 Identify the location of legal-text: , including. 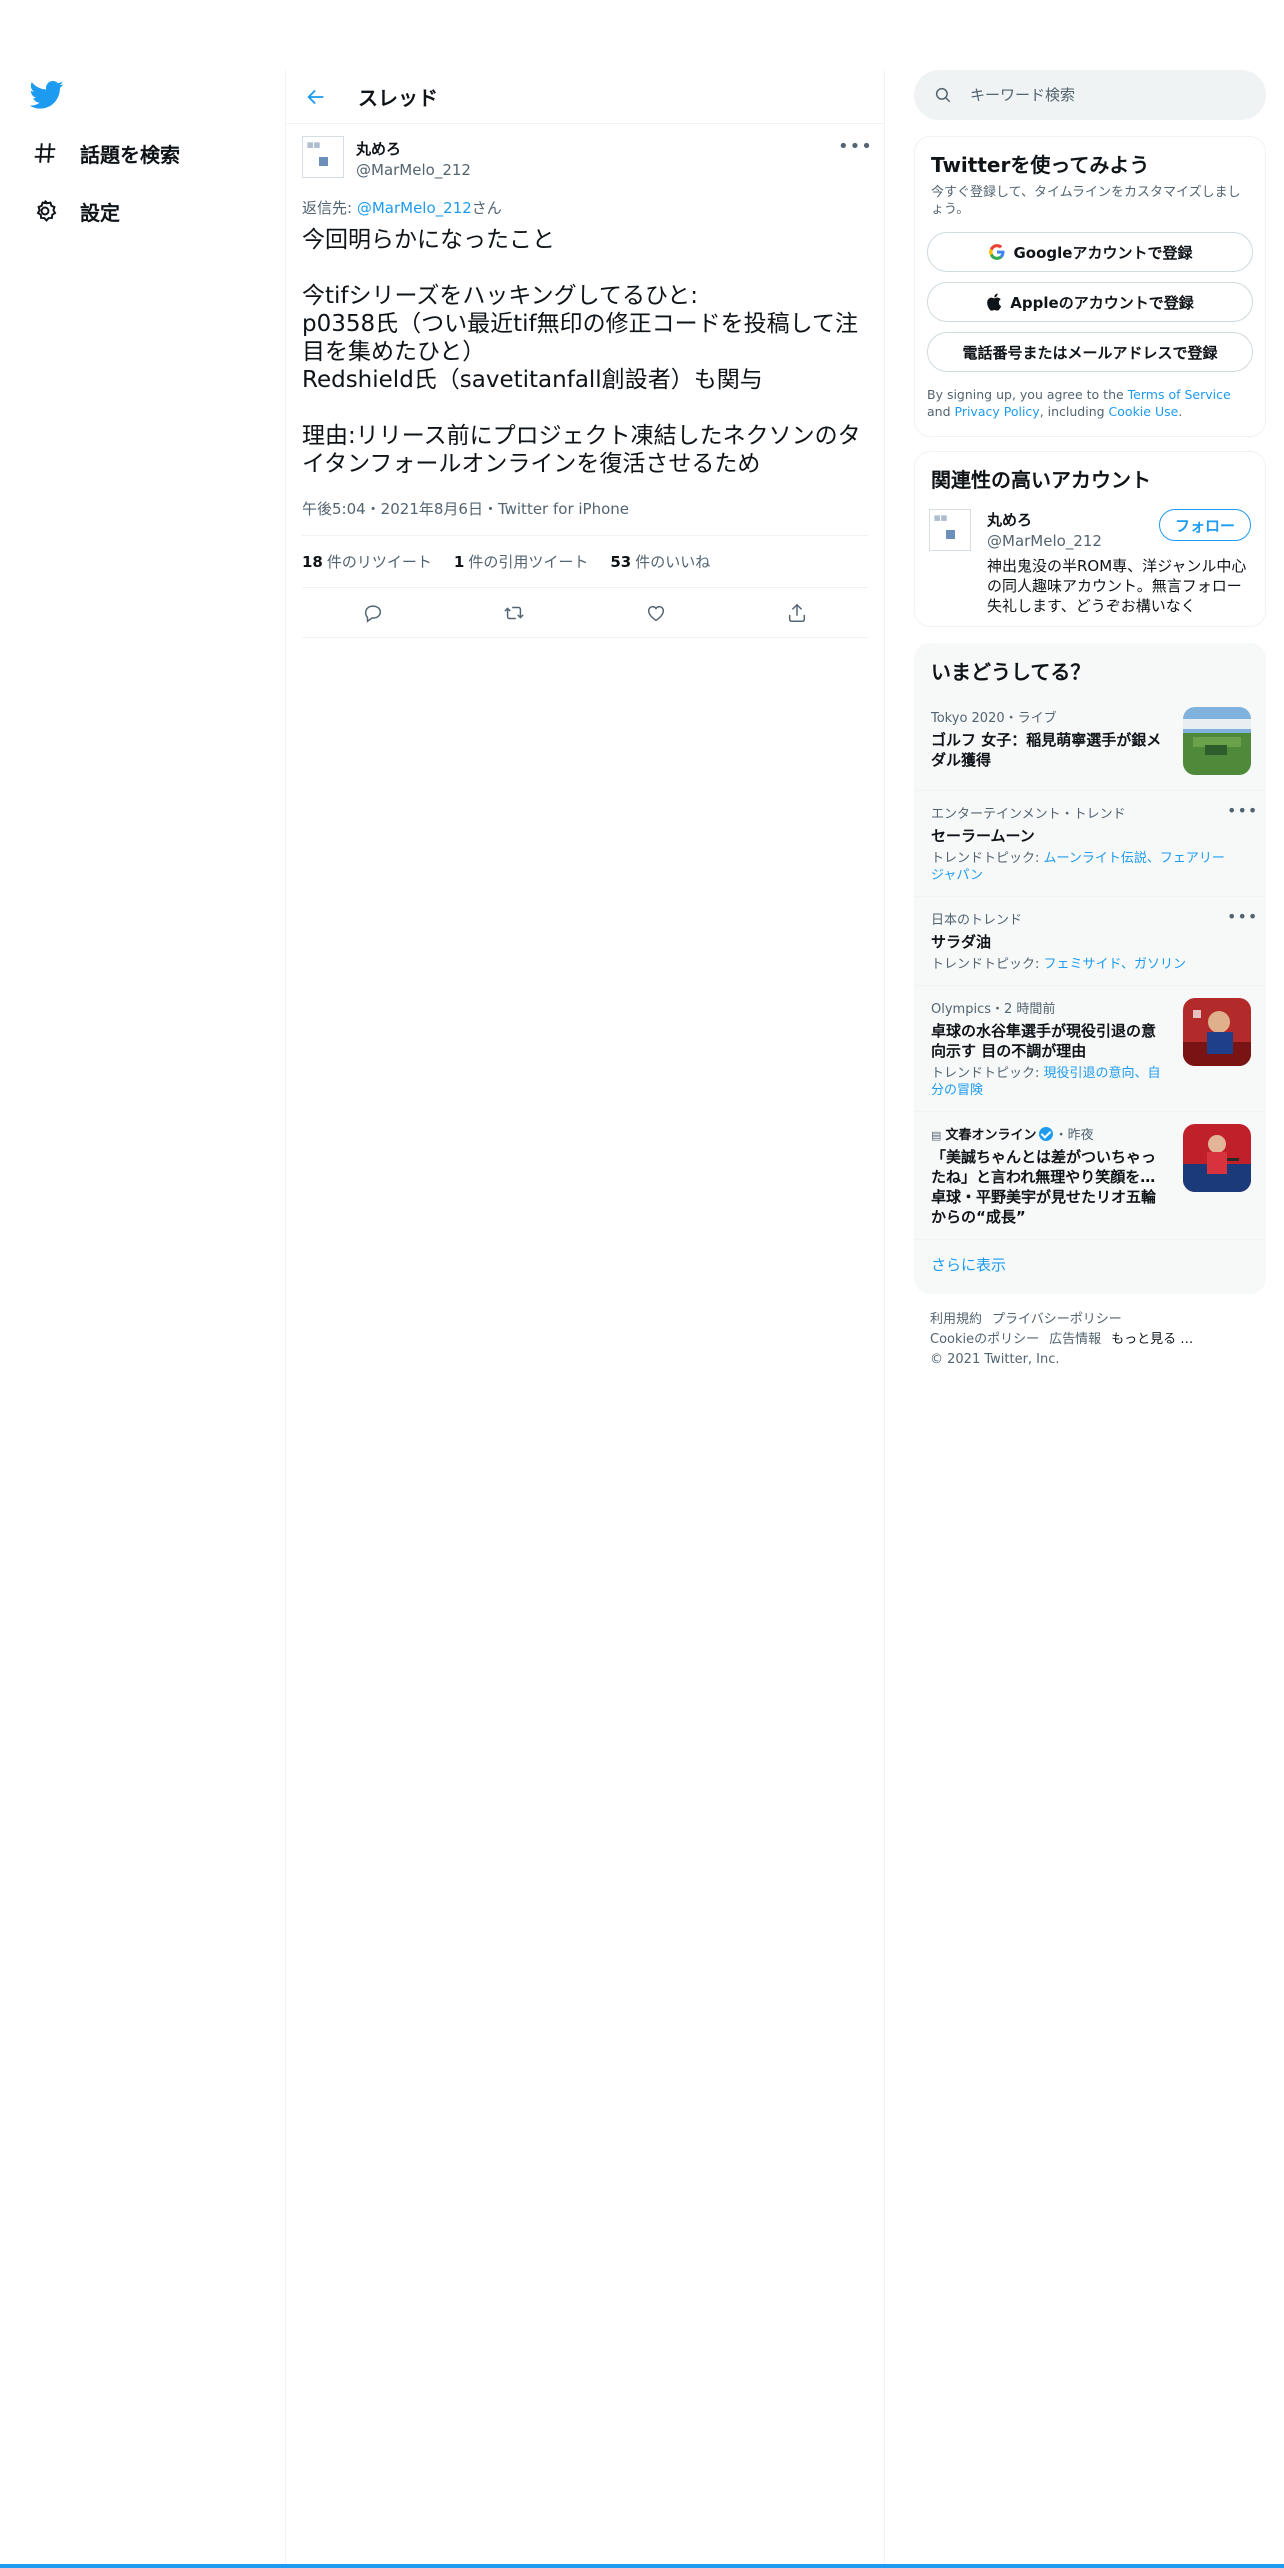
(1074, 411).